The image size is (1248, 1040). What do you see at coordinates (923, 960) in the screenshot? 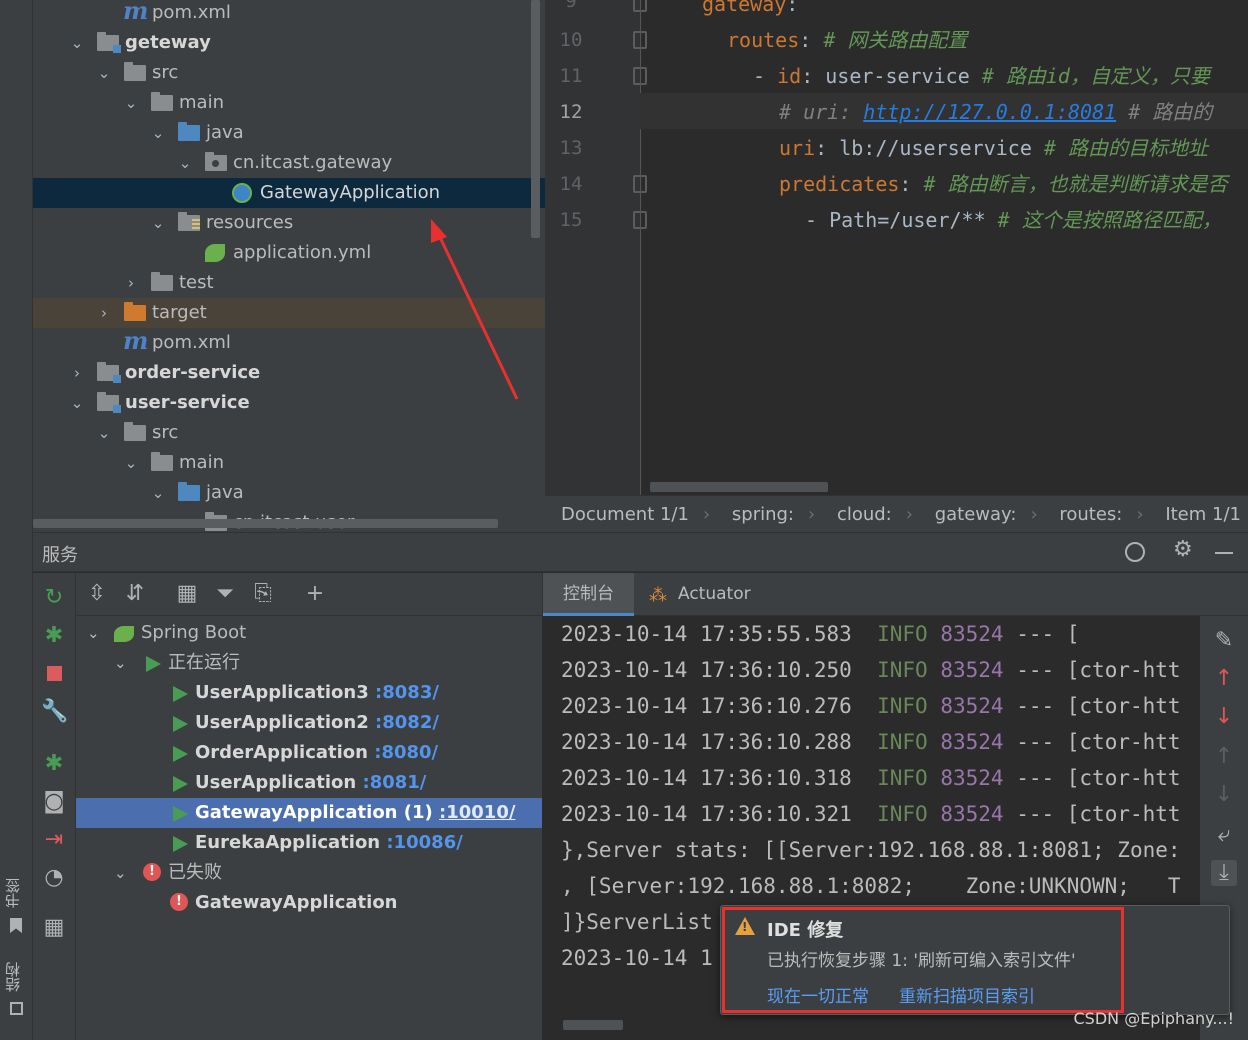
I see `annotation-highlight-box` at bounding box center [923, 960].